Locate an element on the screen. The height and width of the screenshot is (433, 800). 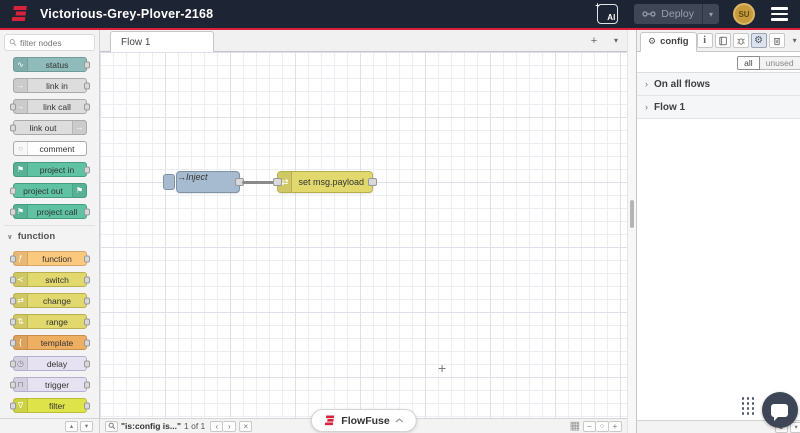
minimap-icon: ▦ is located at coordinates (575, 426).